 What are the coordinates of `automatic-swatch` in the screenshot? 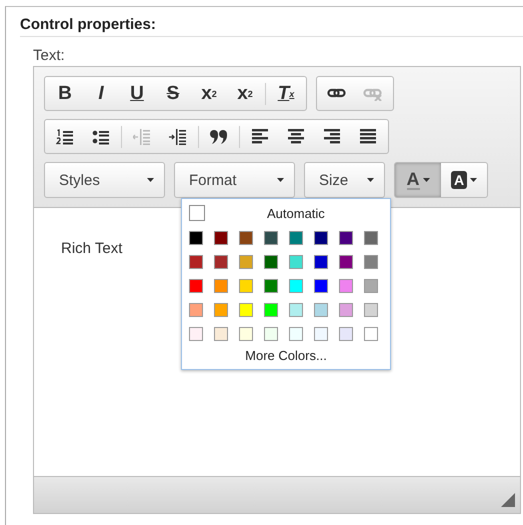 It's located at (197, 213).